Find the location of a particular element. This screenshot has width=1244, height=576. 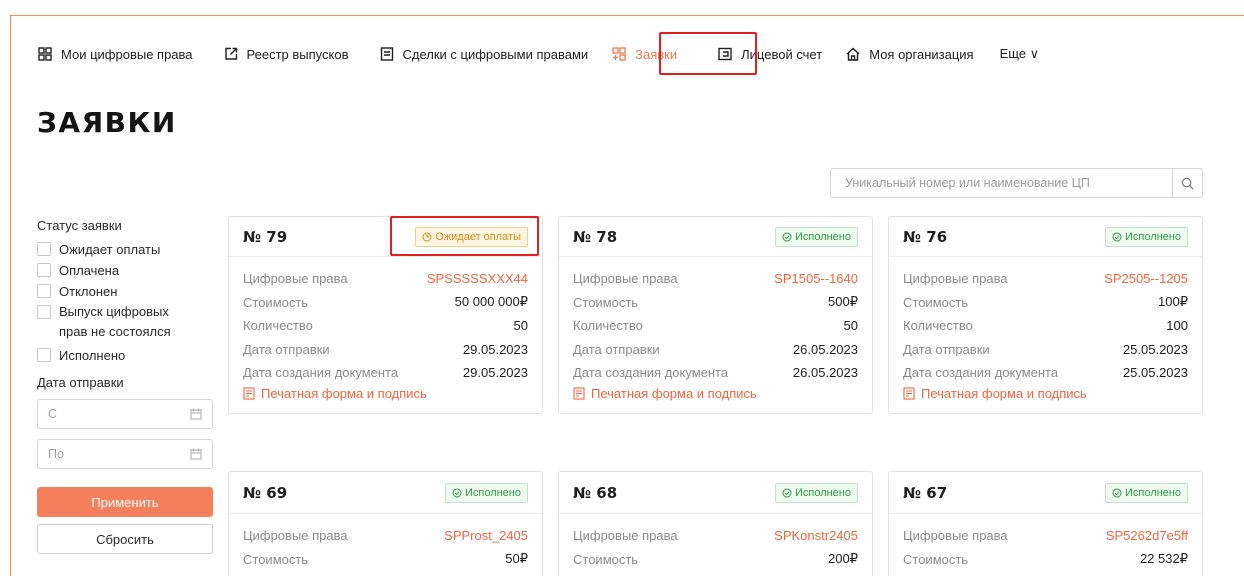

status-highlight-frame is located at coordinates (464, 236).